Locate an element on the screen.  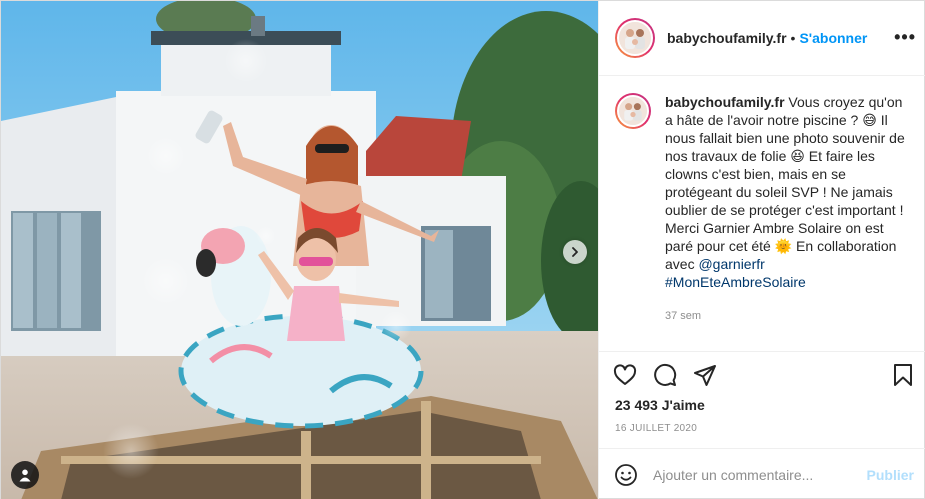
caption-mention: @garnierfr is located at coordinates (731, 264).